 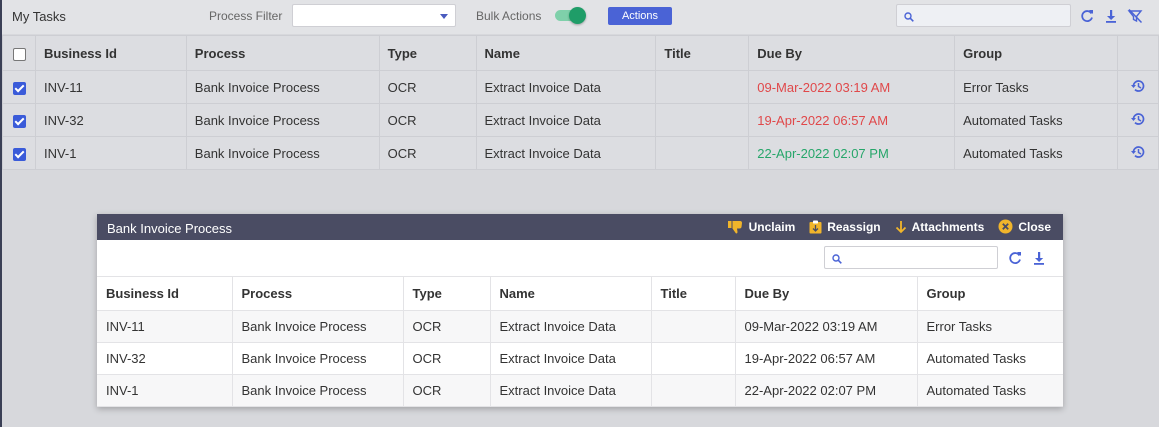 What do you see at coordinates (948, 226) in the screenshot?
I see `attachments-label: Attachments` at bounding box center [948, 226].